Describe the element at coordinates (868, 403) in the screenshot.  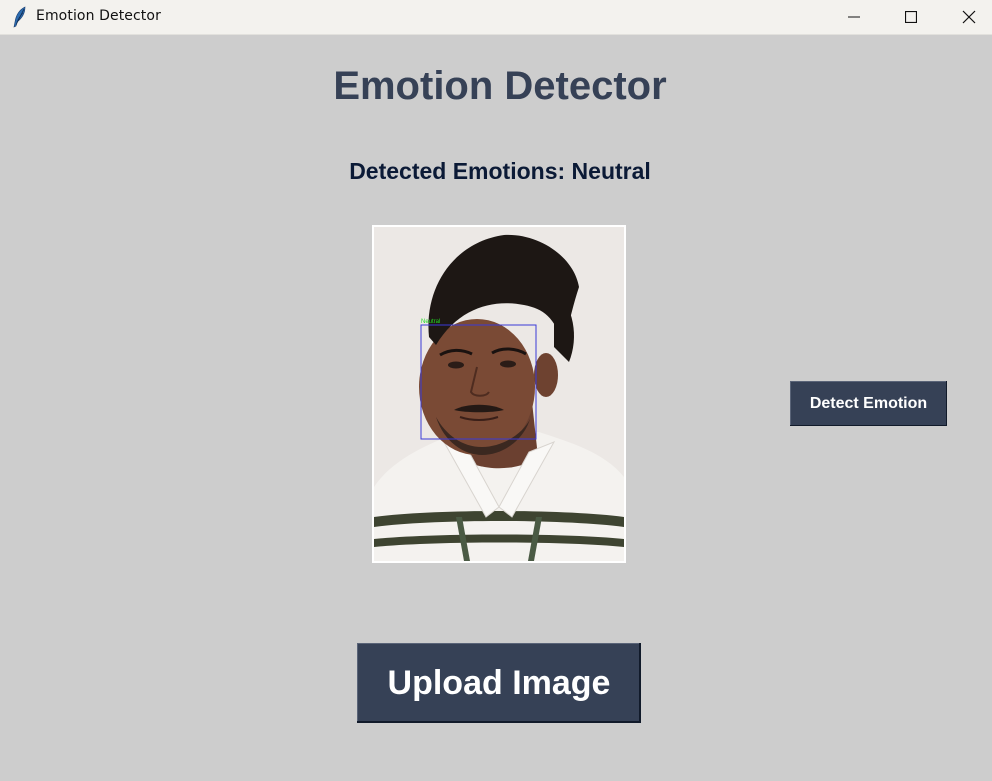
I see `detect-emotion-button: Detect Emotion` at that location.